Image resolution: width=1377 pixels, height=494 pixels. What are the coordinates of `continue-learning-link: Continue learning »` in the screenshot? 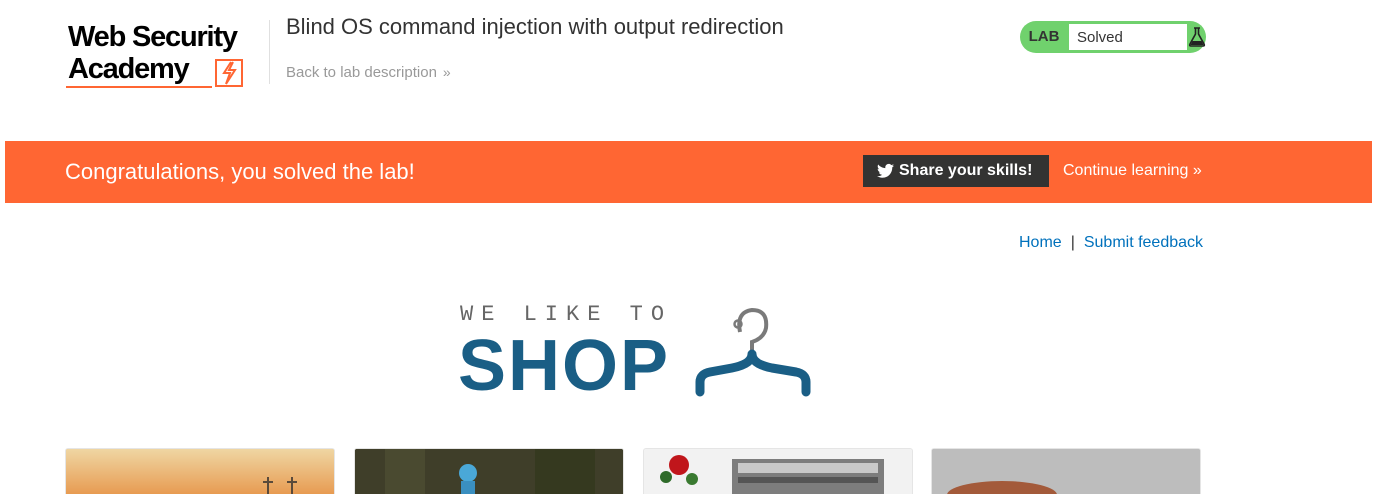 It's located at (1132, 171).